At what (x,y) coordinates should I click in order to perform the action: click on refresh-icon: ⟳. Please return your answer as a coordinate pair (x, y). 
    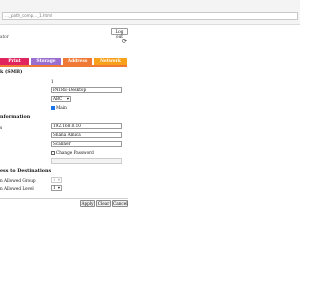
    Looking at the image, I should click on (125, 42).